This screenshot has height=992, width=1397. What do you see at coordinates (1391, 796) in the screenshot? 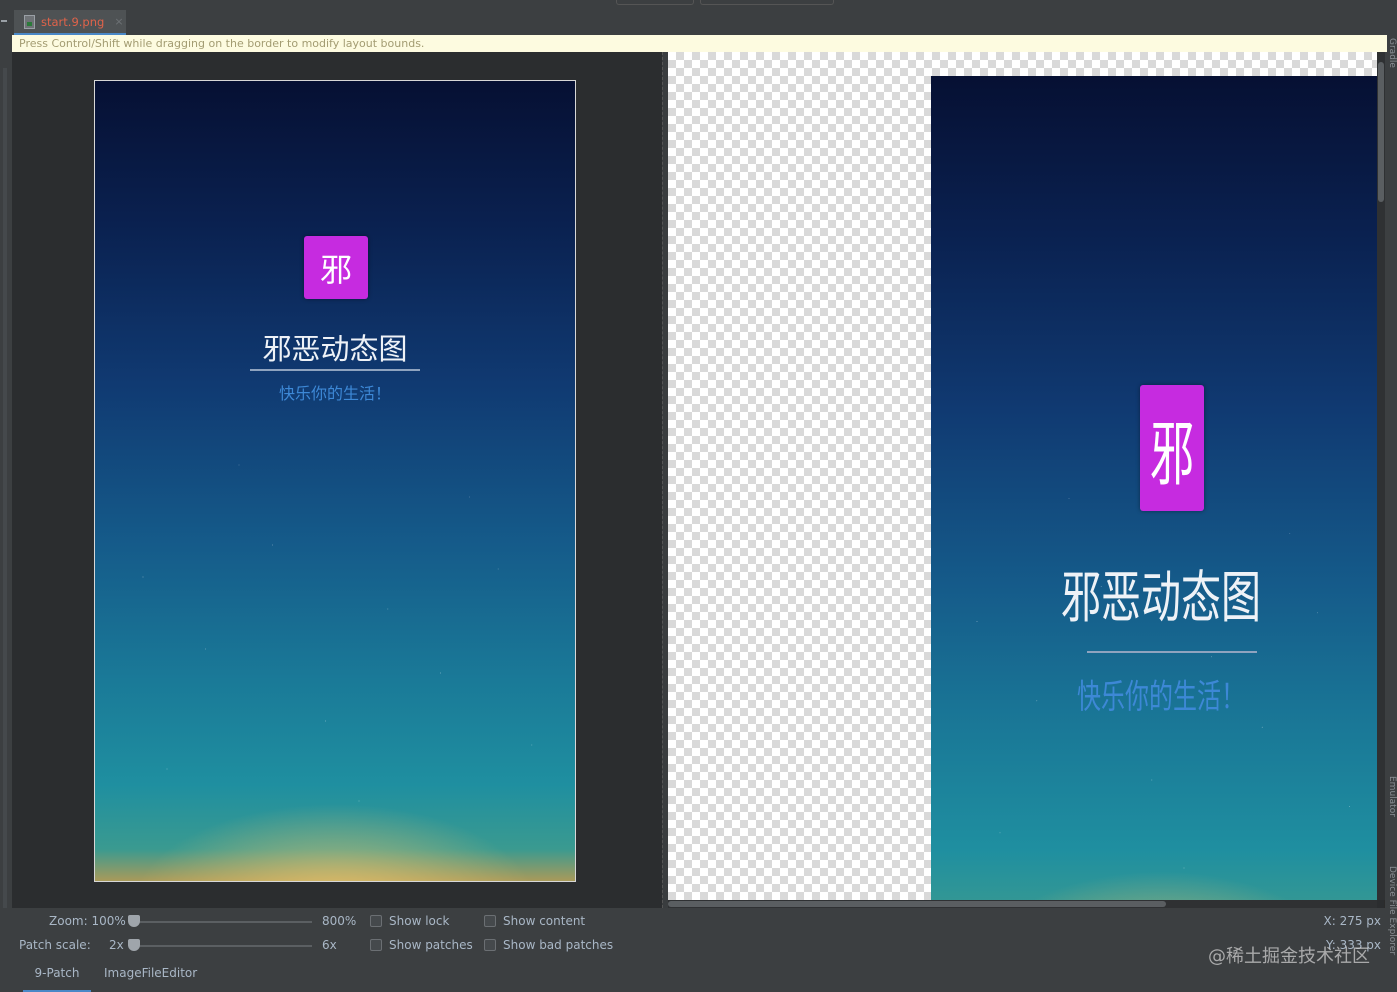
I see `emulator-tool-button: Emulator` at bounding box center [1391, 796].